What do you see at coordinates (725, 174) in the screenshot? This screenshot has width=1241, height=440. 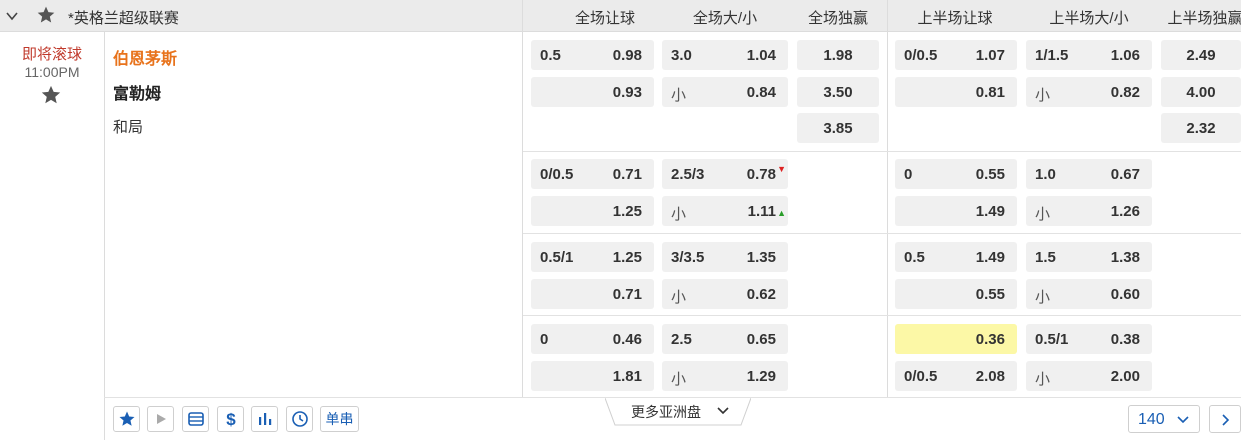 I see `odds-cell-ft-over: 2.5/3 0.78 ▼` at bounding box center [725, 174].